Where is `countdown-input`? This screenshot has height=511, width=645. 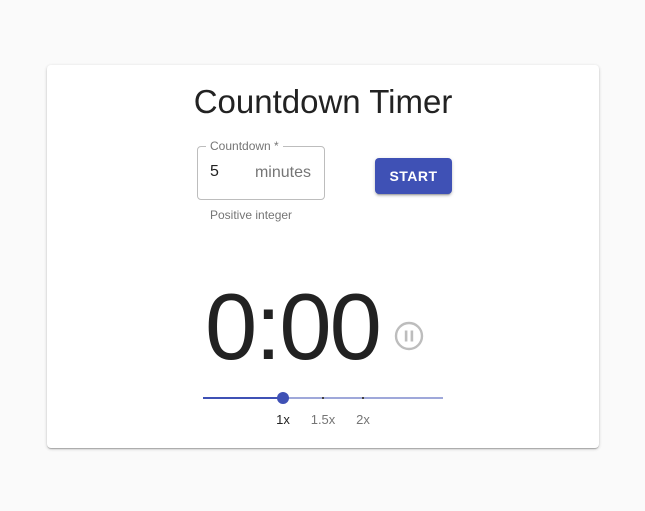 countdown-input is located at coordinates (225, 172).